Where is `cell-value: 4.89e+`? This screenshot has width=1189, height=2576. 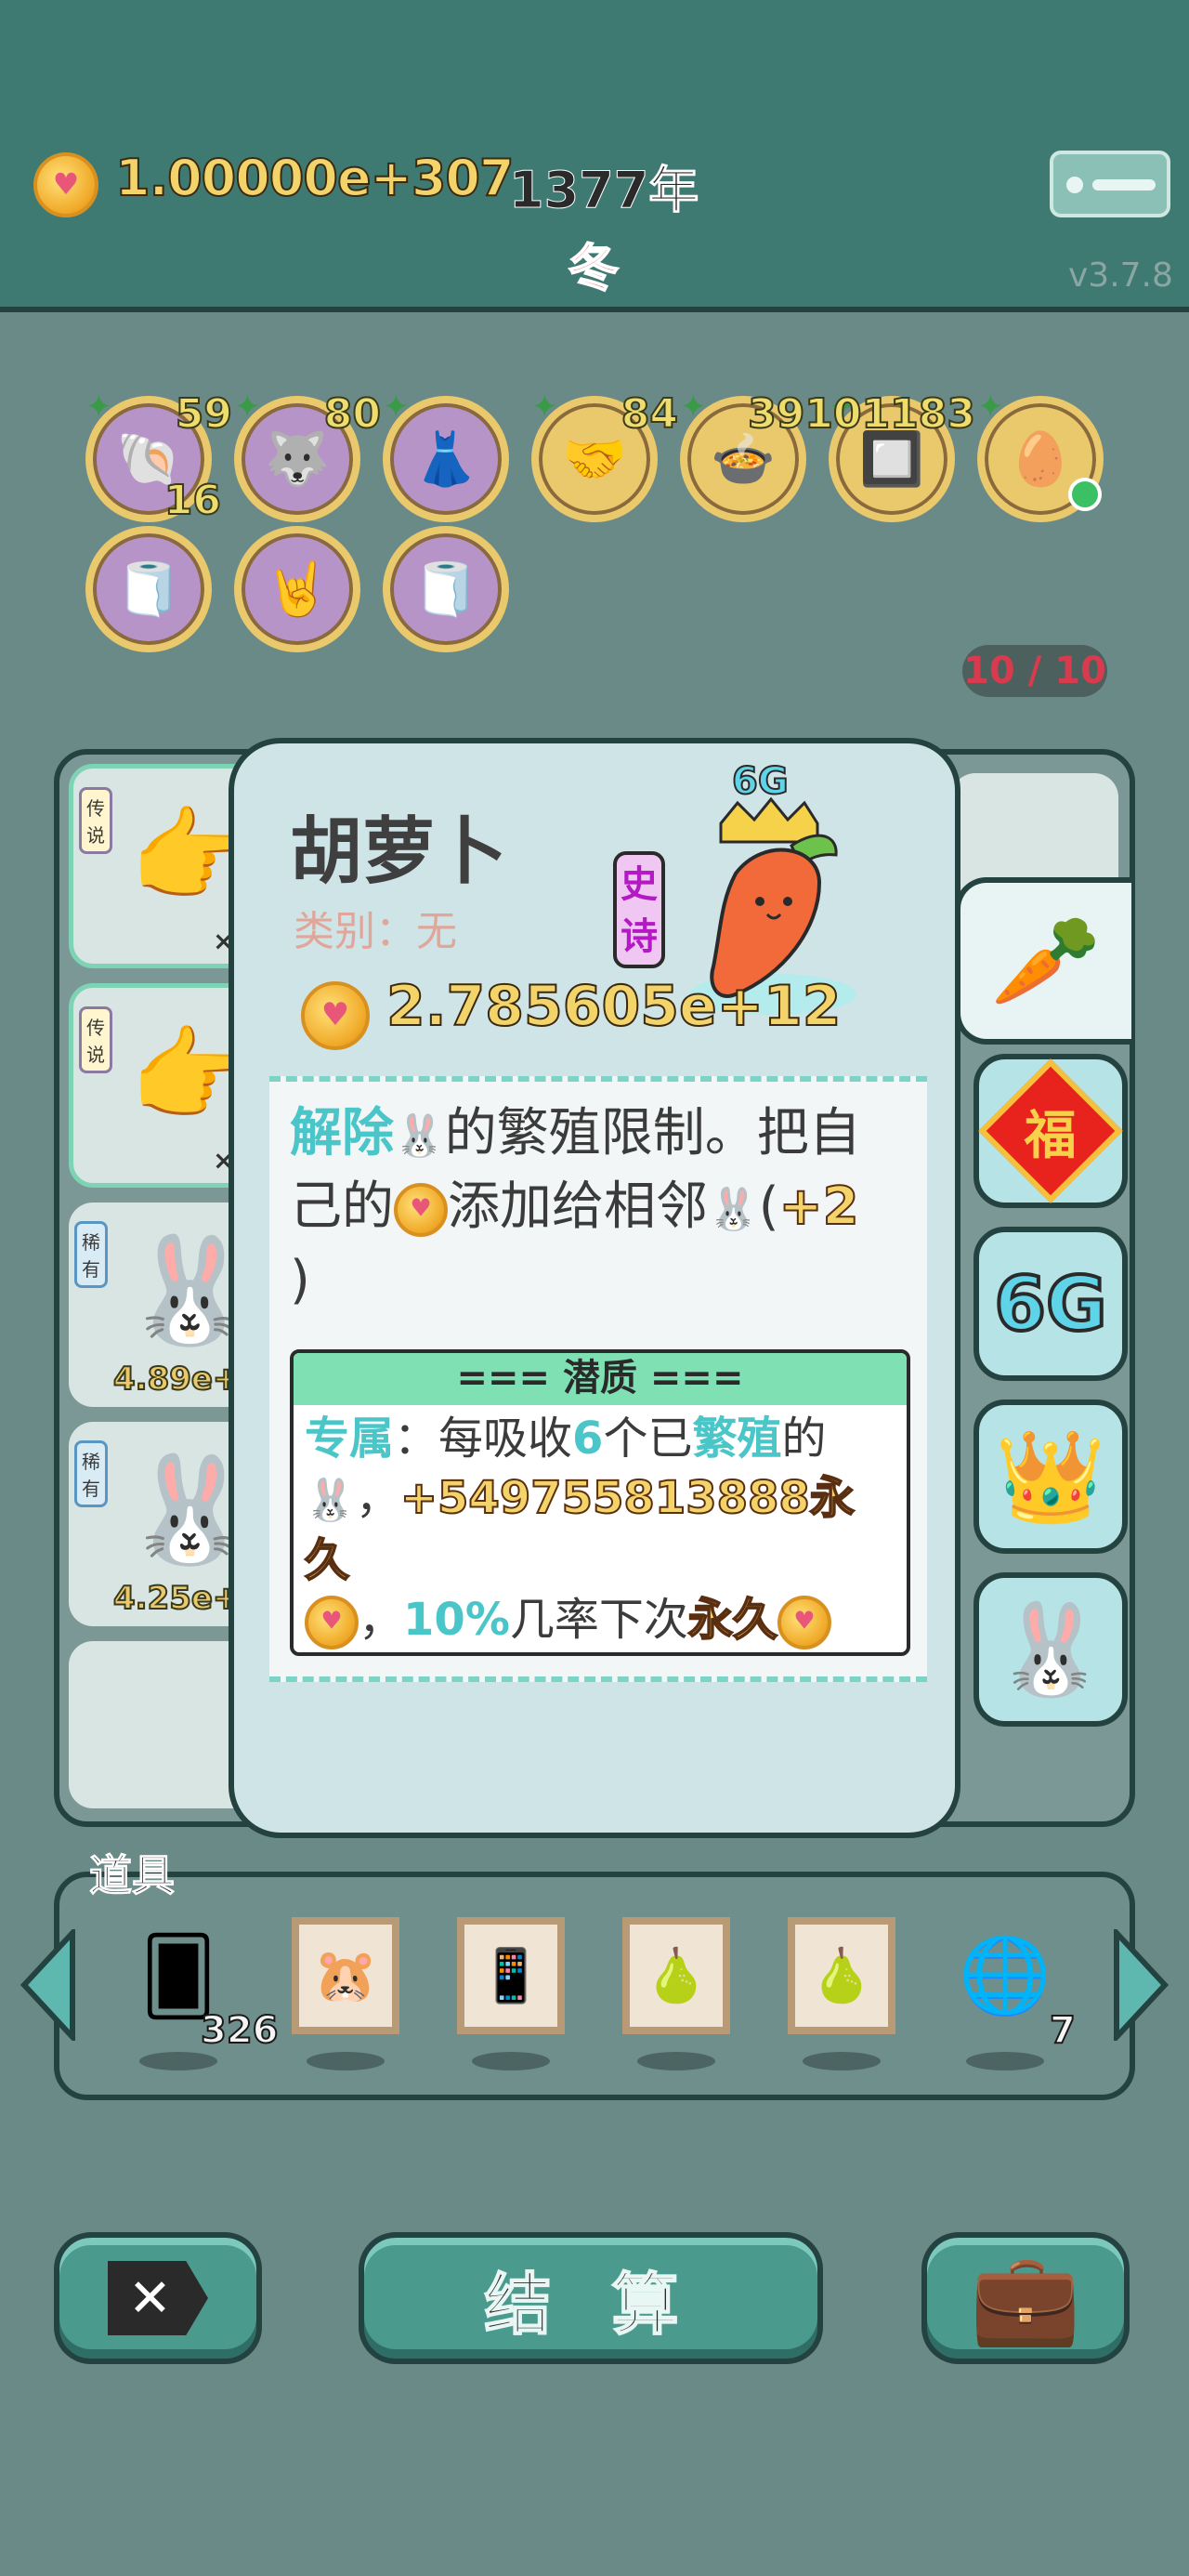
cell-value: 4.89e+ is located at coordinates (176, 1379).